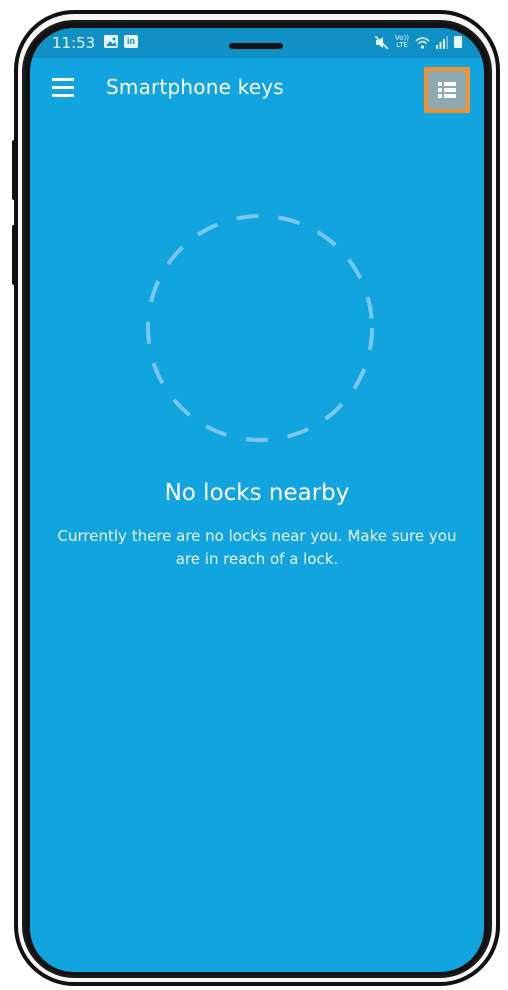 The image size is (508, 990). What do you see at coordinates (498, 240) in the screenshot?
I see `power-button` at bounding box center [498, 240].